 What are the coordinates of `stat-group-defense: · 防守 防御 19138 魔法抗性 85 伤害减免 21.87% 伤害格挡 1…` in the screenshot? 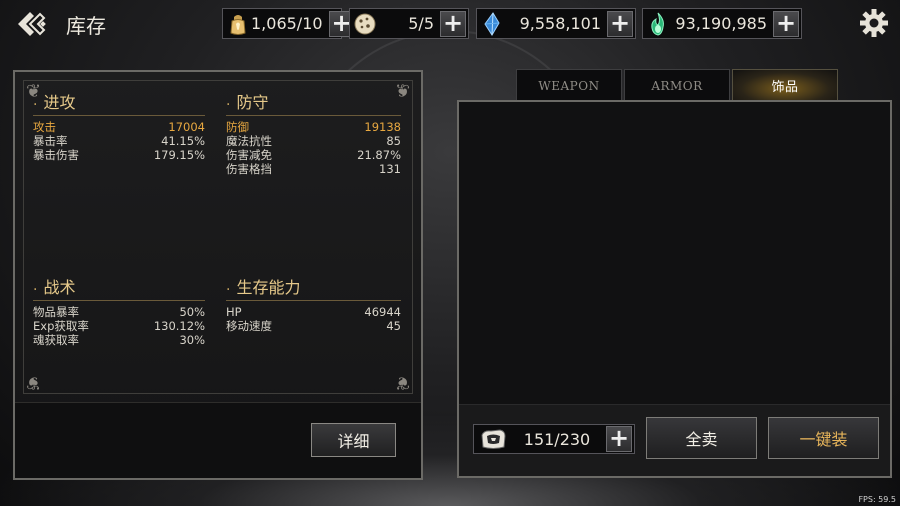 It's located at (313, 133).